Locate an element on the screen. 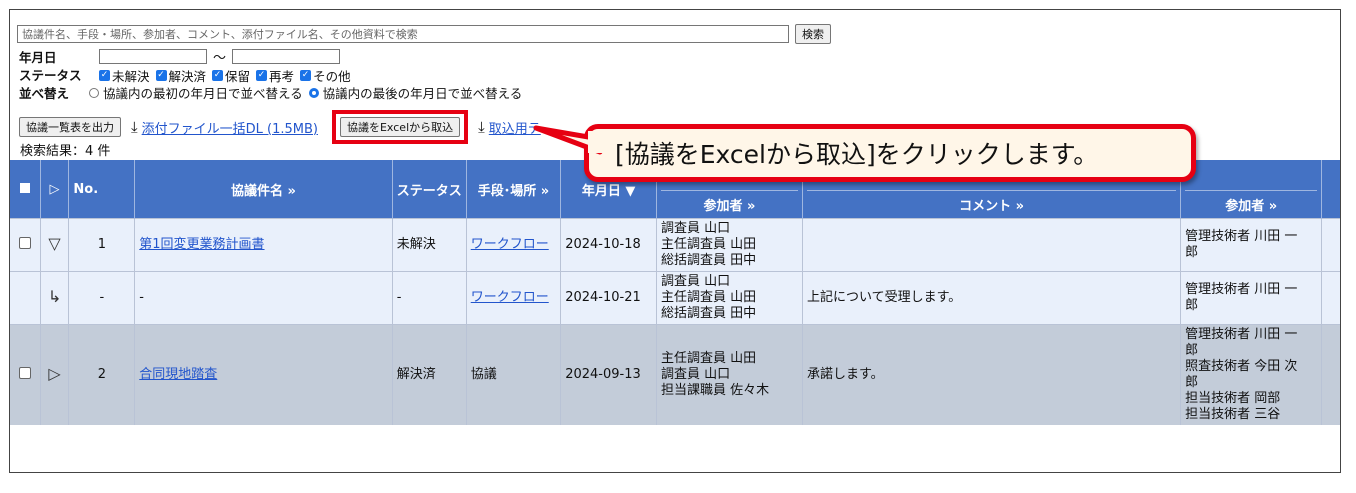  date-to-input is located at coordinates (286, 56).